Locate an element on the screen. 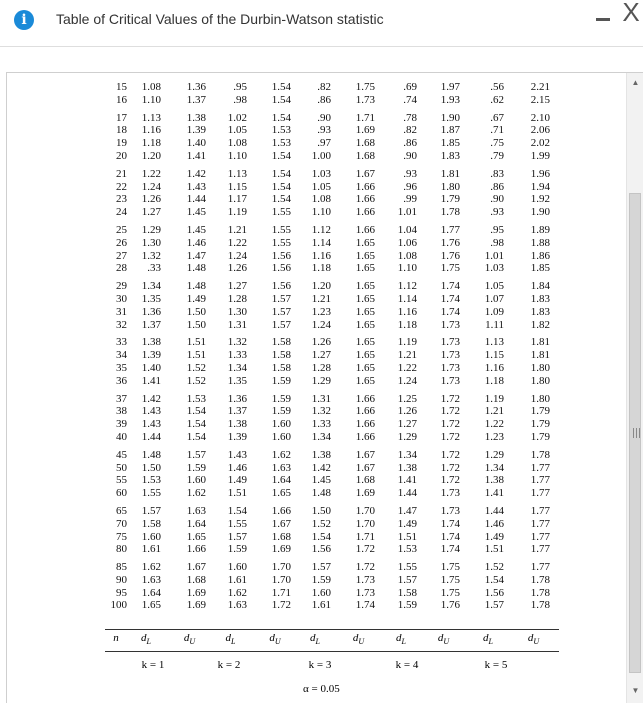  value-cell: 1.48 is located at coordinates (151, 454).